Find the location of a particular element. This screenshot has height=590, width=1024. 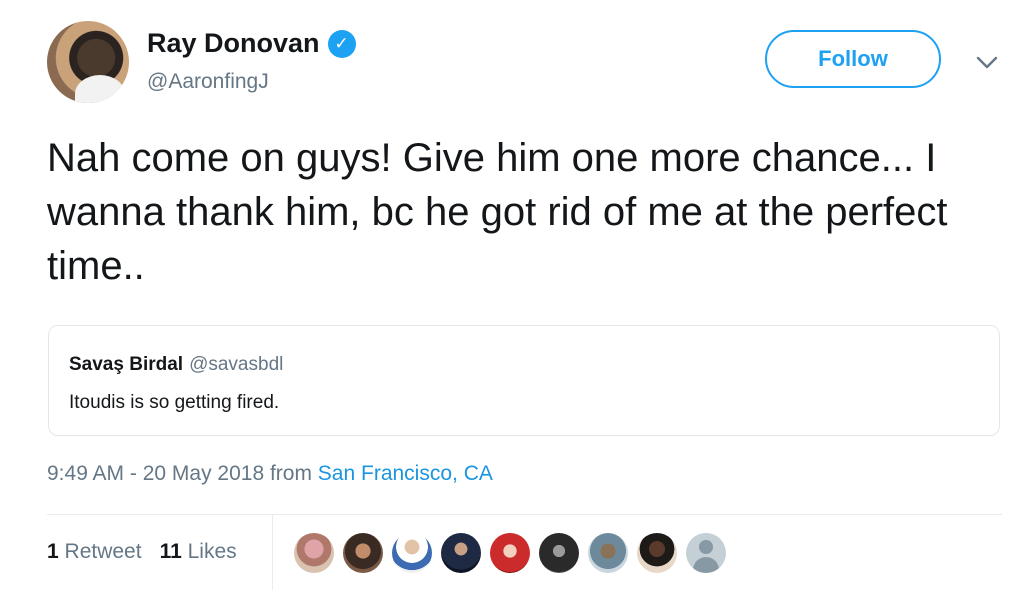

author-display-name: Ray Donovan is located at coordinates (233, 43).